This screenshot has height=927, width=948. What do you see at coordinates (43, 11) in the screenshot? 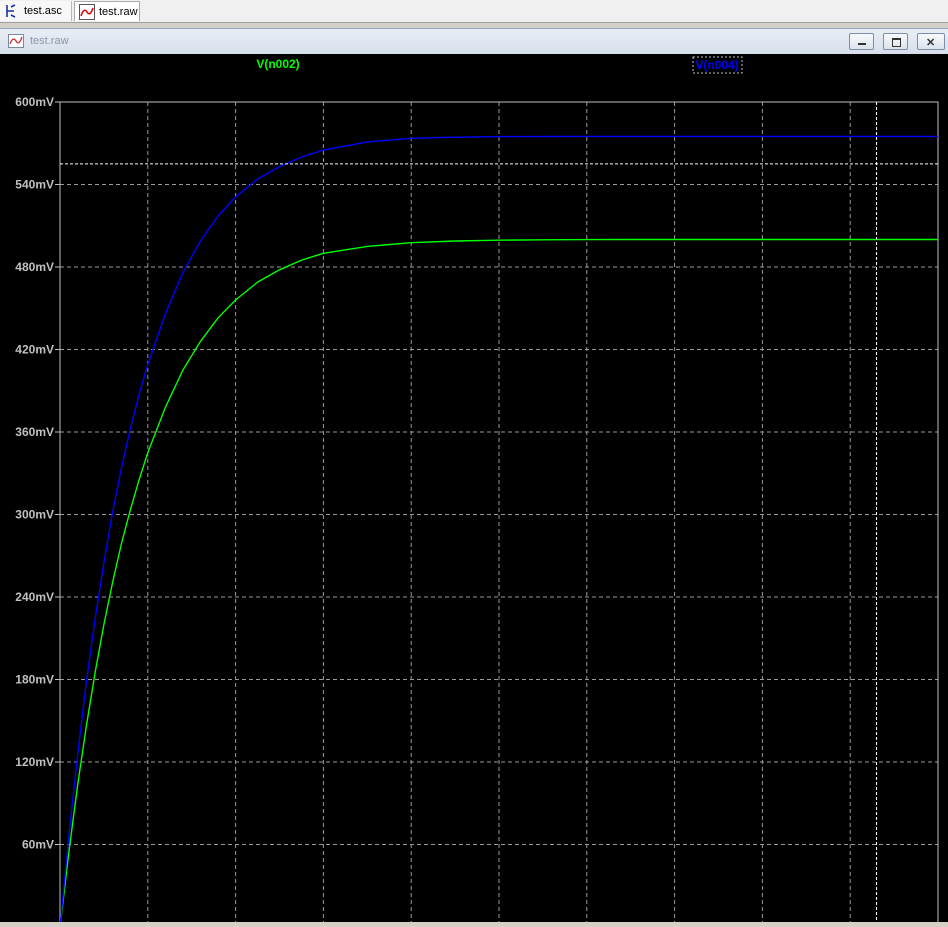
I see `tab-label: test.asc` at bounding box center [43, 11].